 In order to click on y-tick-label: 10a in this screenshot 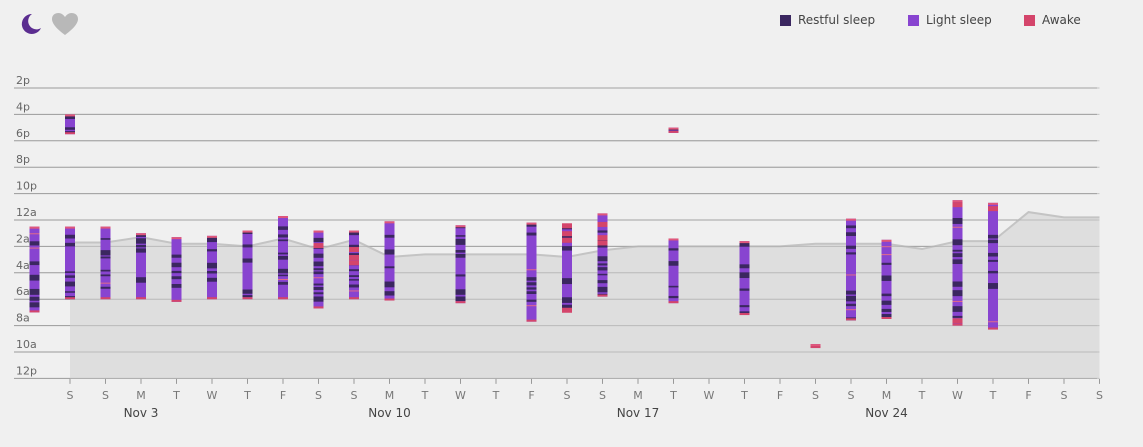, I will do `click(26, 344)`.